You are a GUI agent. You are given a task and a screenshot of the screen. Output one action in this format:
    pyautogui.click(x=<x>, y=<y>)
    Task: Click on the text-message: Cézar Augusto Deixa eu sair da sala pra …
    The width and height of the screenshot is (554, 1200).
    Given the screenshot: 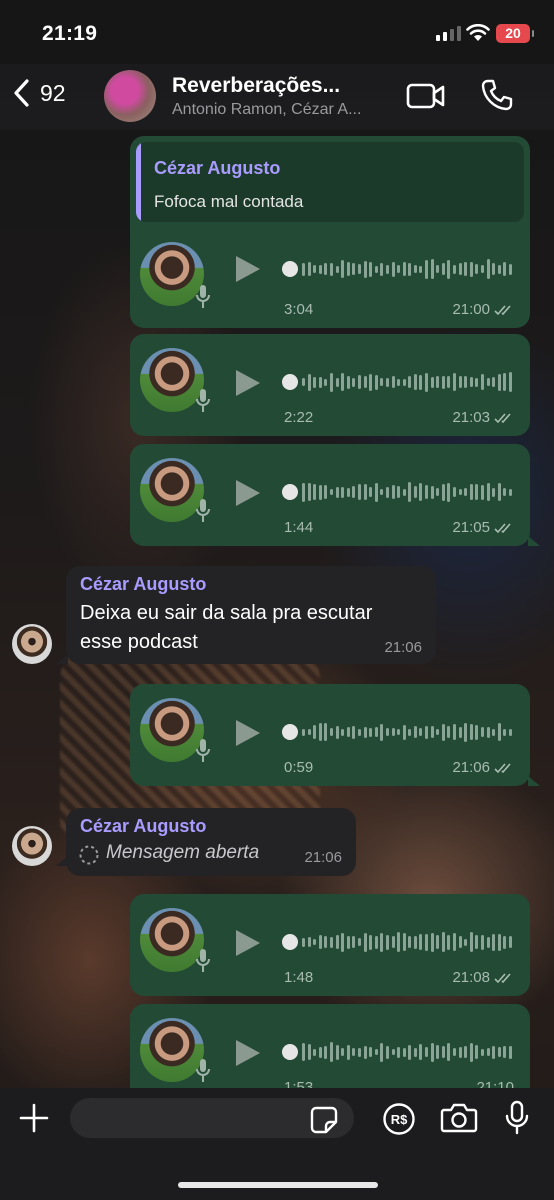 What is the action you would take?
    pyautogui.click(x=251, y=615)
    